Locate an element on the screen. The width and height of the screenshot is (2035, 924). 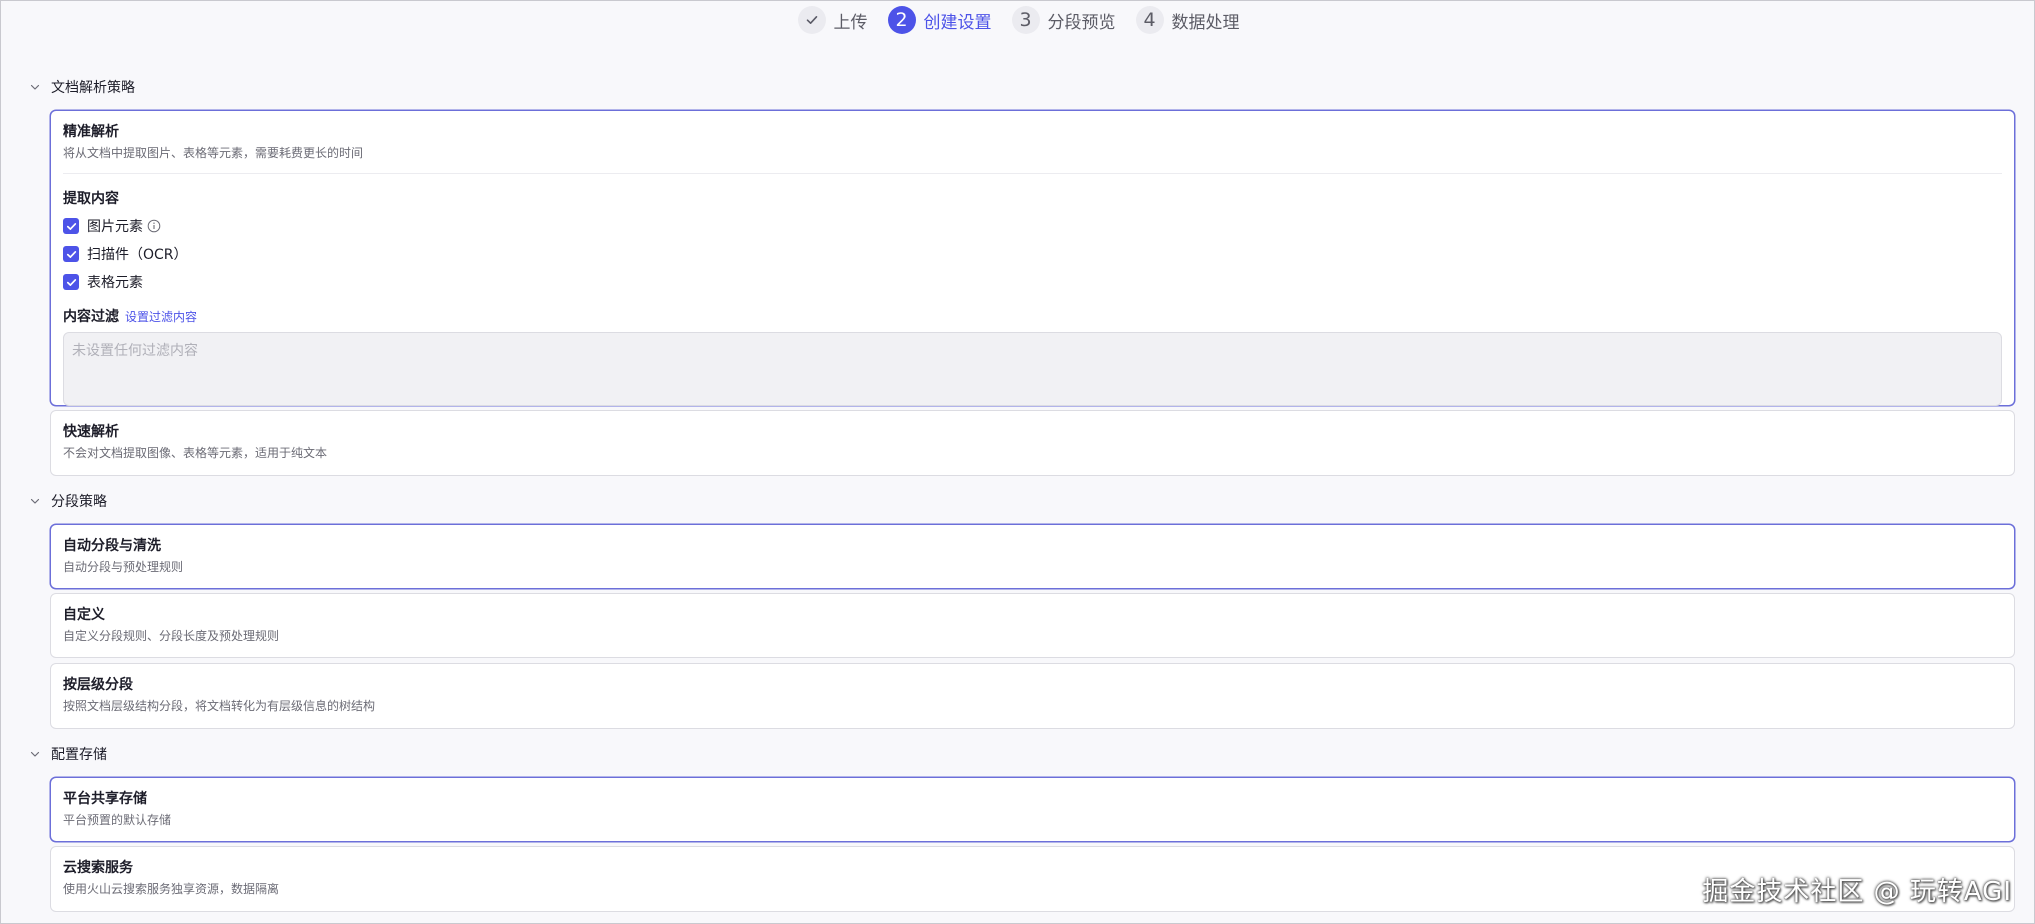
checkbox-image-elements: 图片元素 is located at coordinates (1032, 226).